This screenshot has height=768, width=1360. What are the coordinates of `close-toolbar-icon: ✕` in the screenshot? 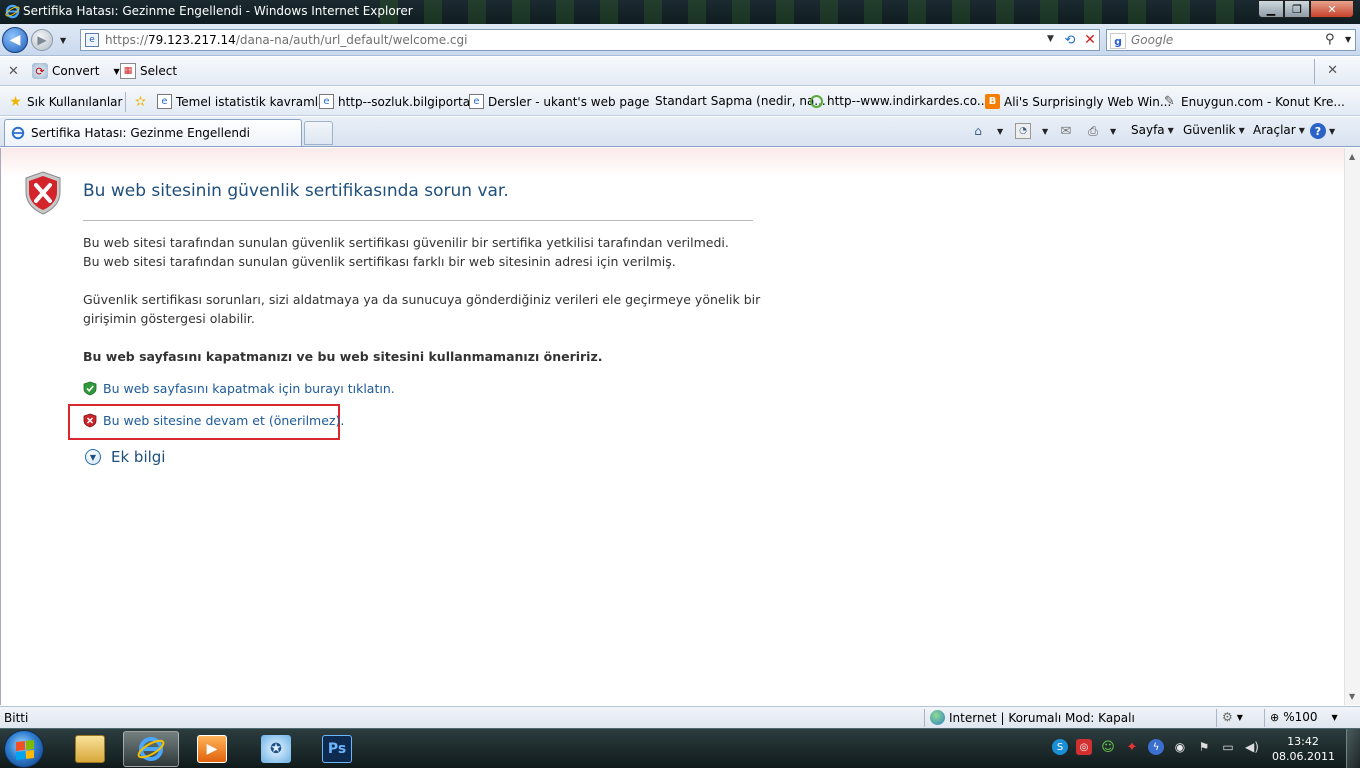 It's located at (13, 71).